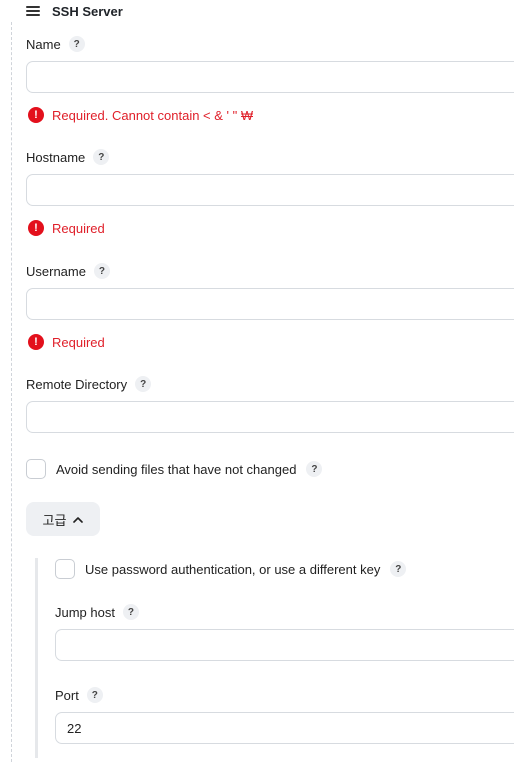 The image size is (514, 762). What do you see at coordinates (56, 157) in the screenshot?
I see `hostname-label: Hostname` at bounding box center [56, 157].